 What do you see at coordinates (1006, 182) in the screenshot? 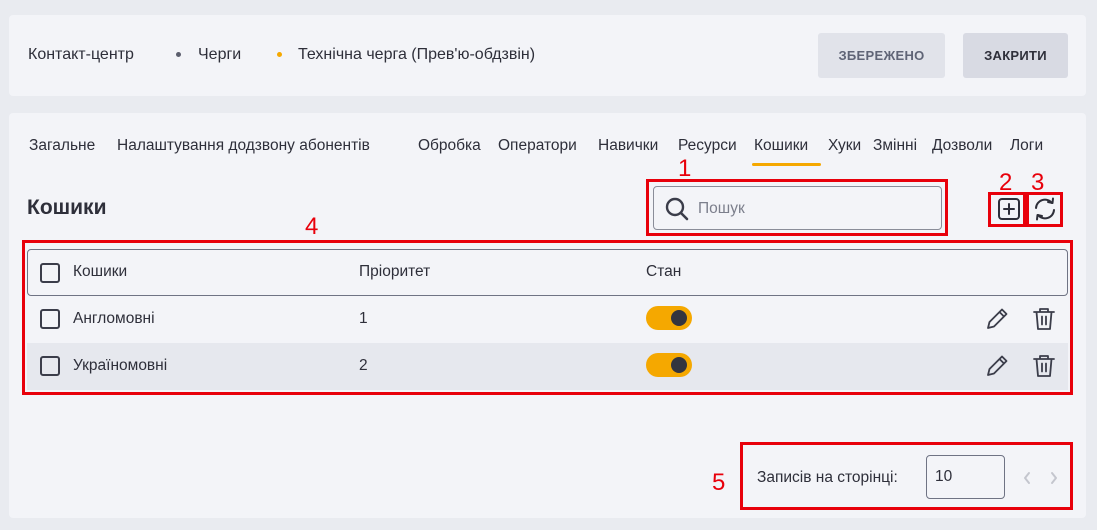
I see `annotation-label: 2` at bounding box center [1006, 182].